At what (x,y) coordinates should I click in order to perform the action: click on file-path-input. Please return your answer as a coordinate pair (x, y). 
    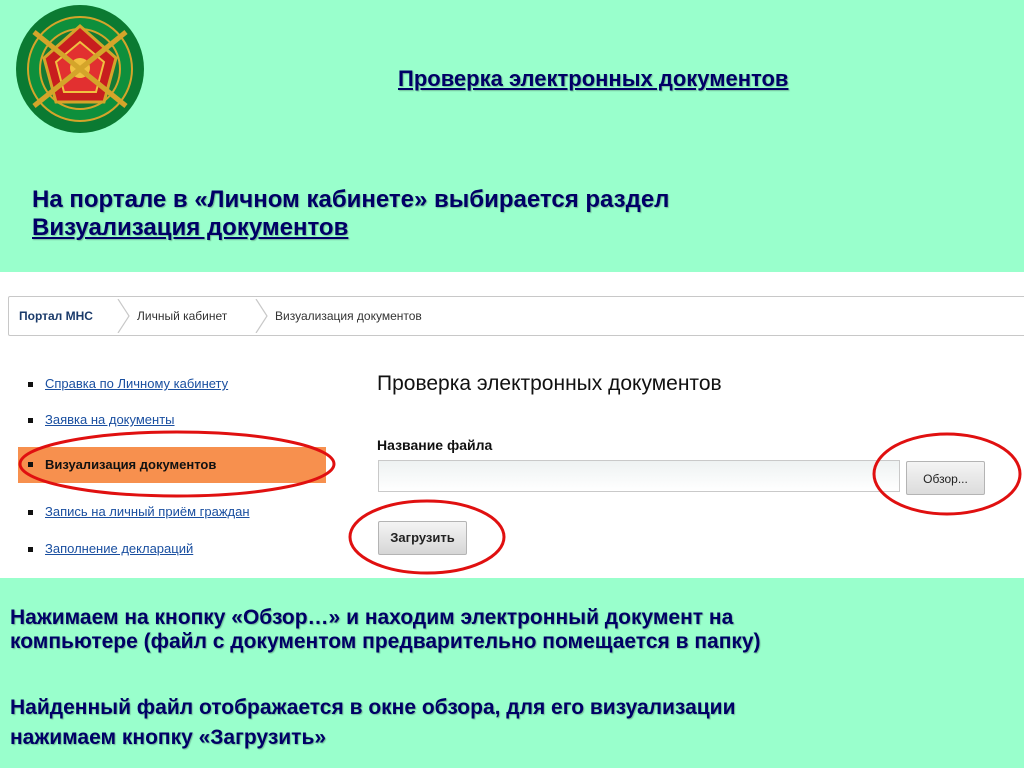
    Looking at the image, I should click on (639, 476).